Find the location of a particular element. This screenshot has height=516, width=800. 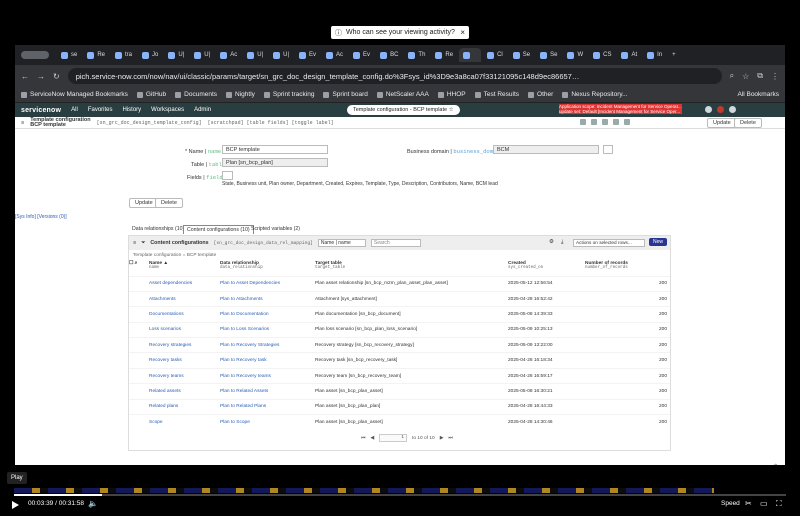

tab-content-configurations: Content configurations (10) is located at coordinates (218, 229).